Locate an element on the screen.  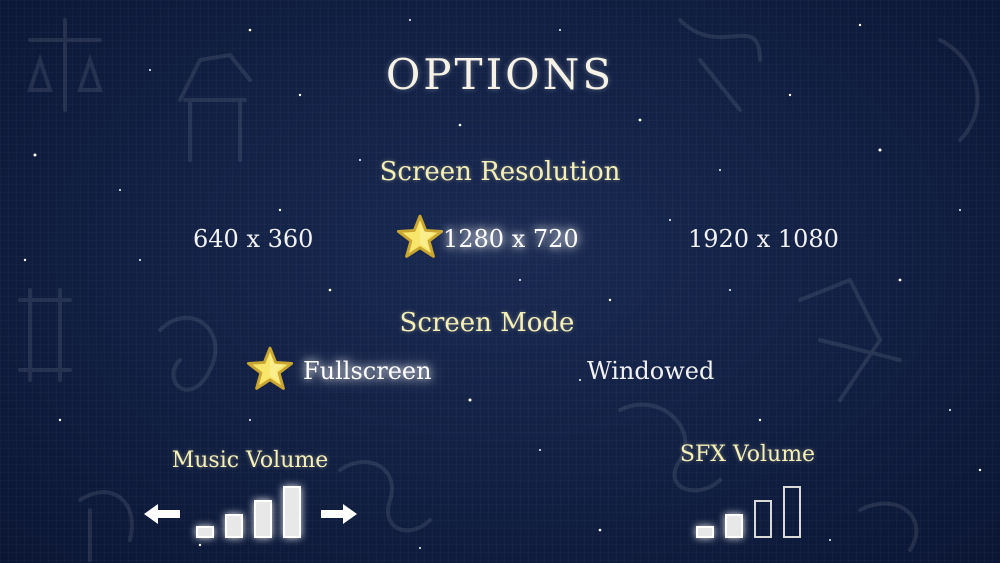
music-volume-label: Music Volume is located at coordinates (250, 460).